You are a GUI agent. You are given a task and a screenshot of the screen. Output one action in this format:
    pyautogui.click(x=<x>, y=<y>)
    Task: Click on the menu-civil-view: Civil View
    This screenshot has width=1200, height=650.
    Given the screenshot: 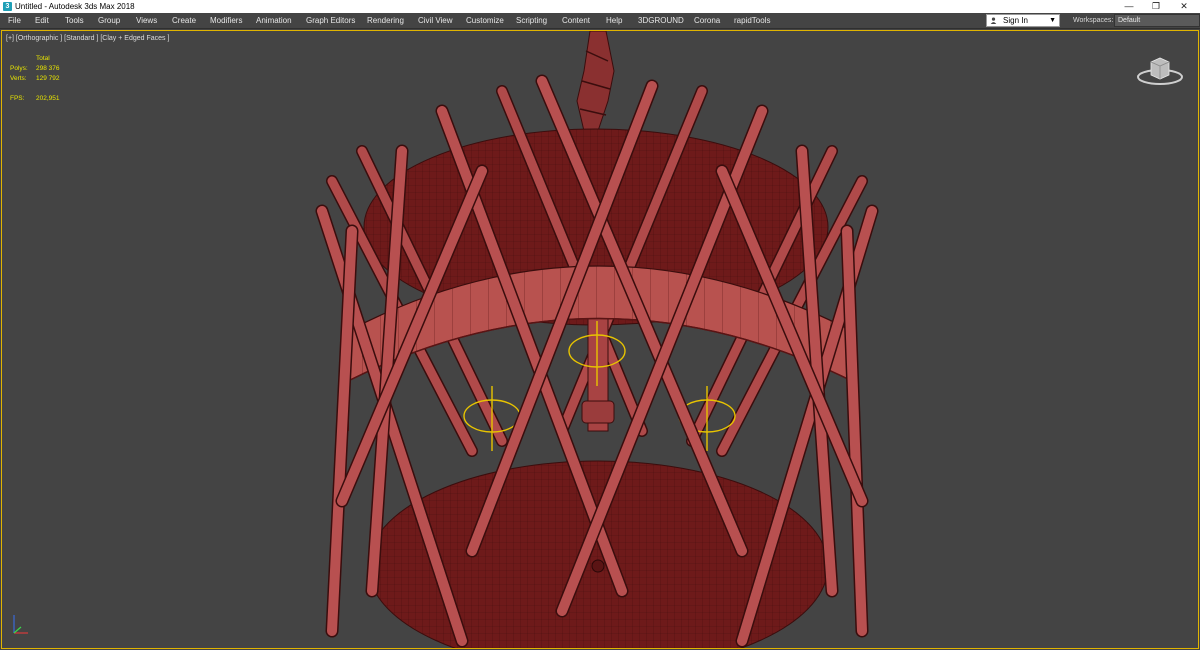 What is the action you would take?
    pyautogui.click(x=435, y=20)
    